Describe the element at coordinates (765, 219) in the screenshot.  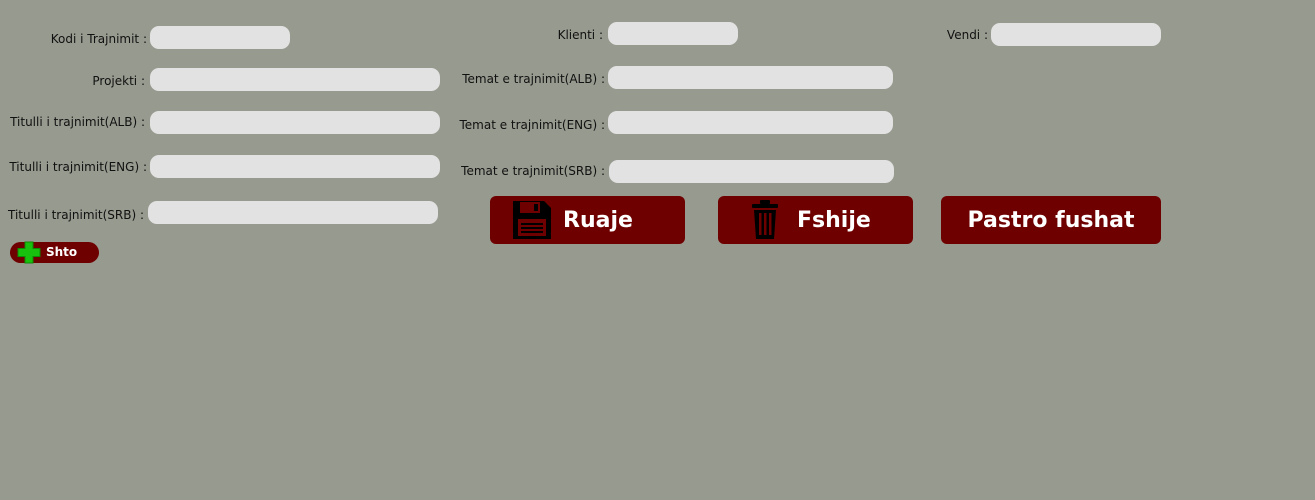
I see `trash-icon` at that location.